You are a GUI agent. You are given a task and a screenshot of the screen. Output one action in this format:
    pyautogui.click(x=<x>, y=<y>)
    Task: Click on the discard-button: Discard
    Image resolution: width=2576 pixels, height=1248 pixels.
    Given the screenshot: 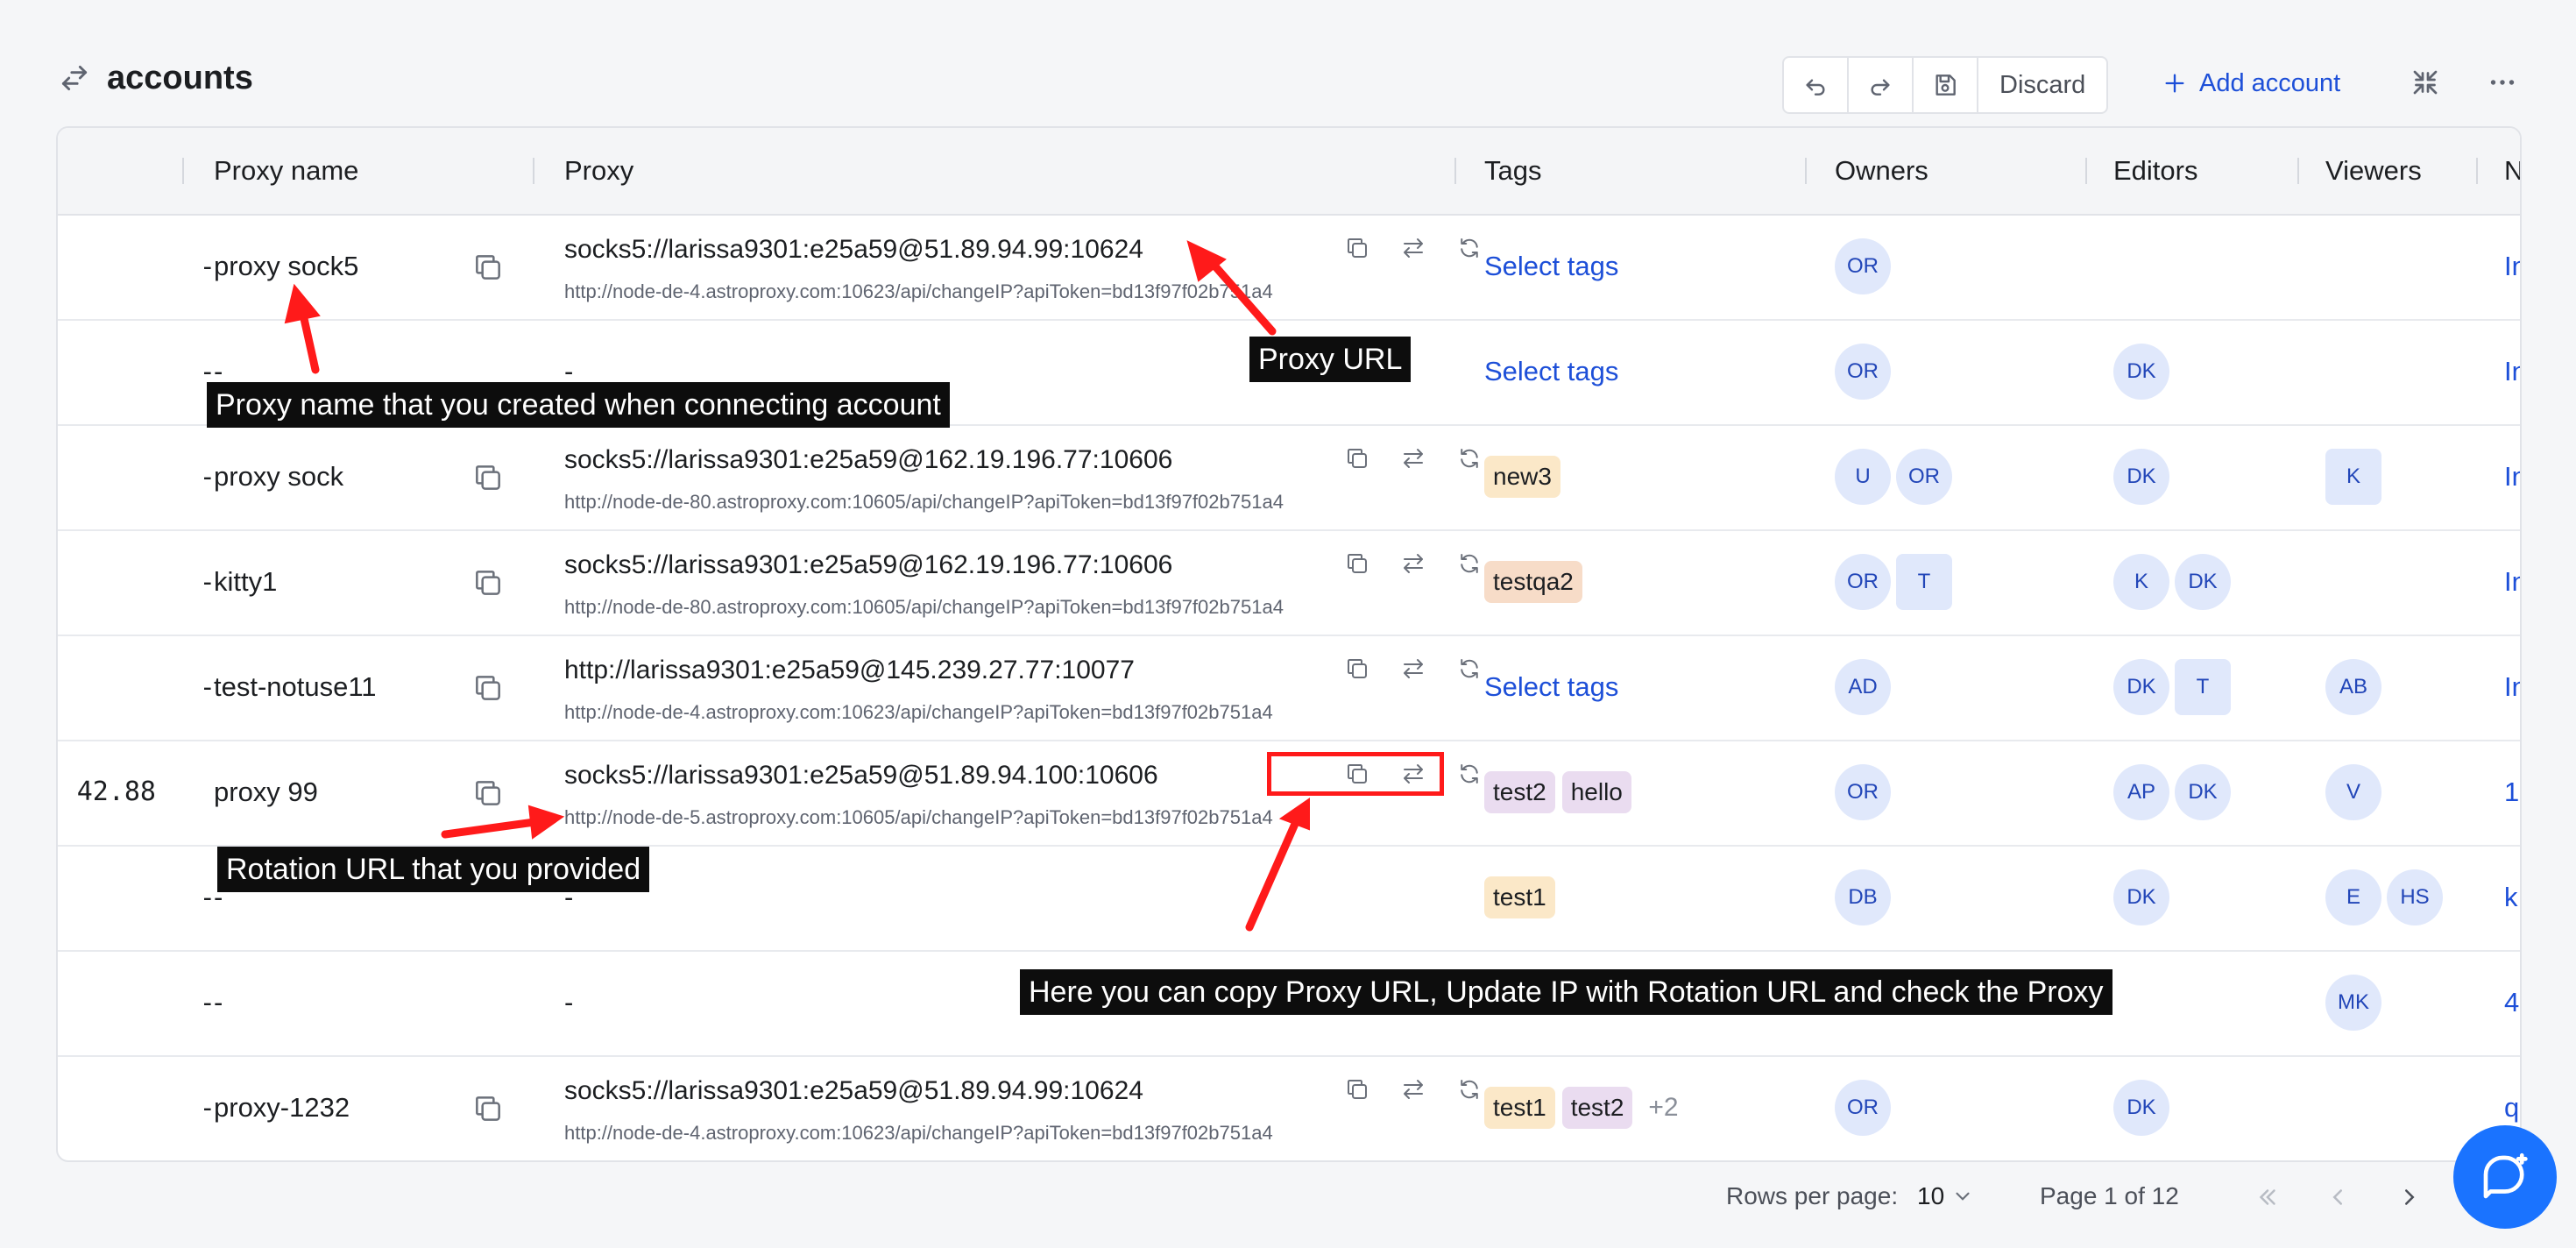 What is the action you would take?
    pyautogui.click(x=2042, y=85)
    